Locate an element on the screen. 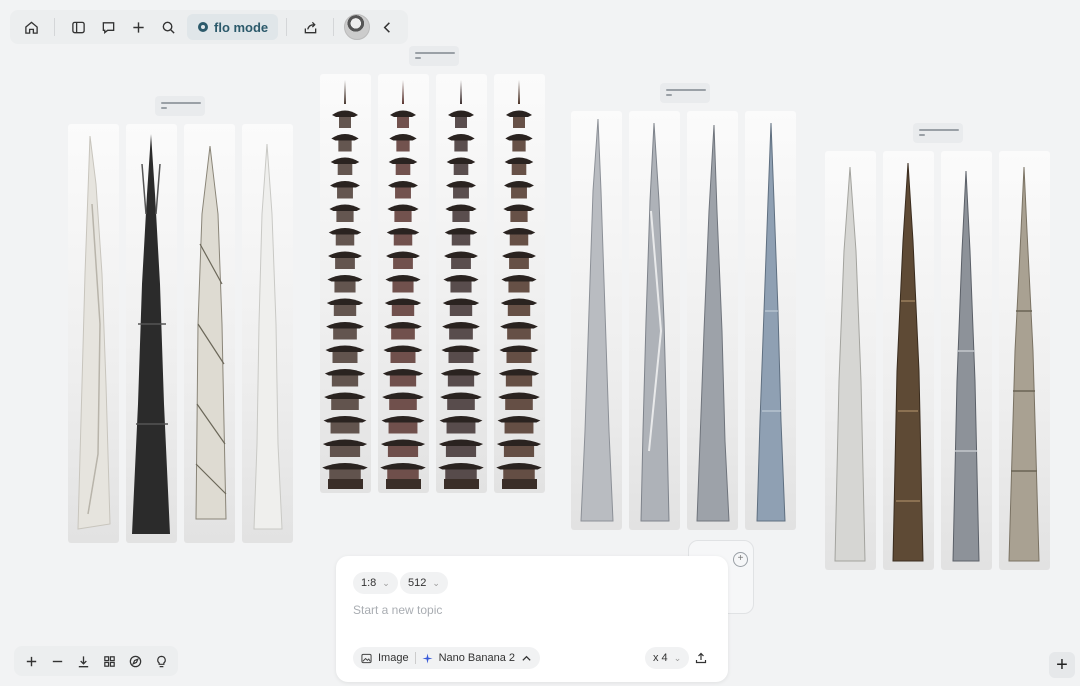 The image size is (1080, 686). top-toolbar: flo mode is located at coordinates (209, 27).